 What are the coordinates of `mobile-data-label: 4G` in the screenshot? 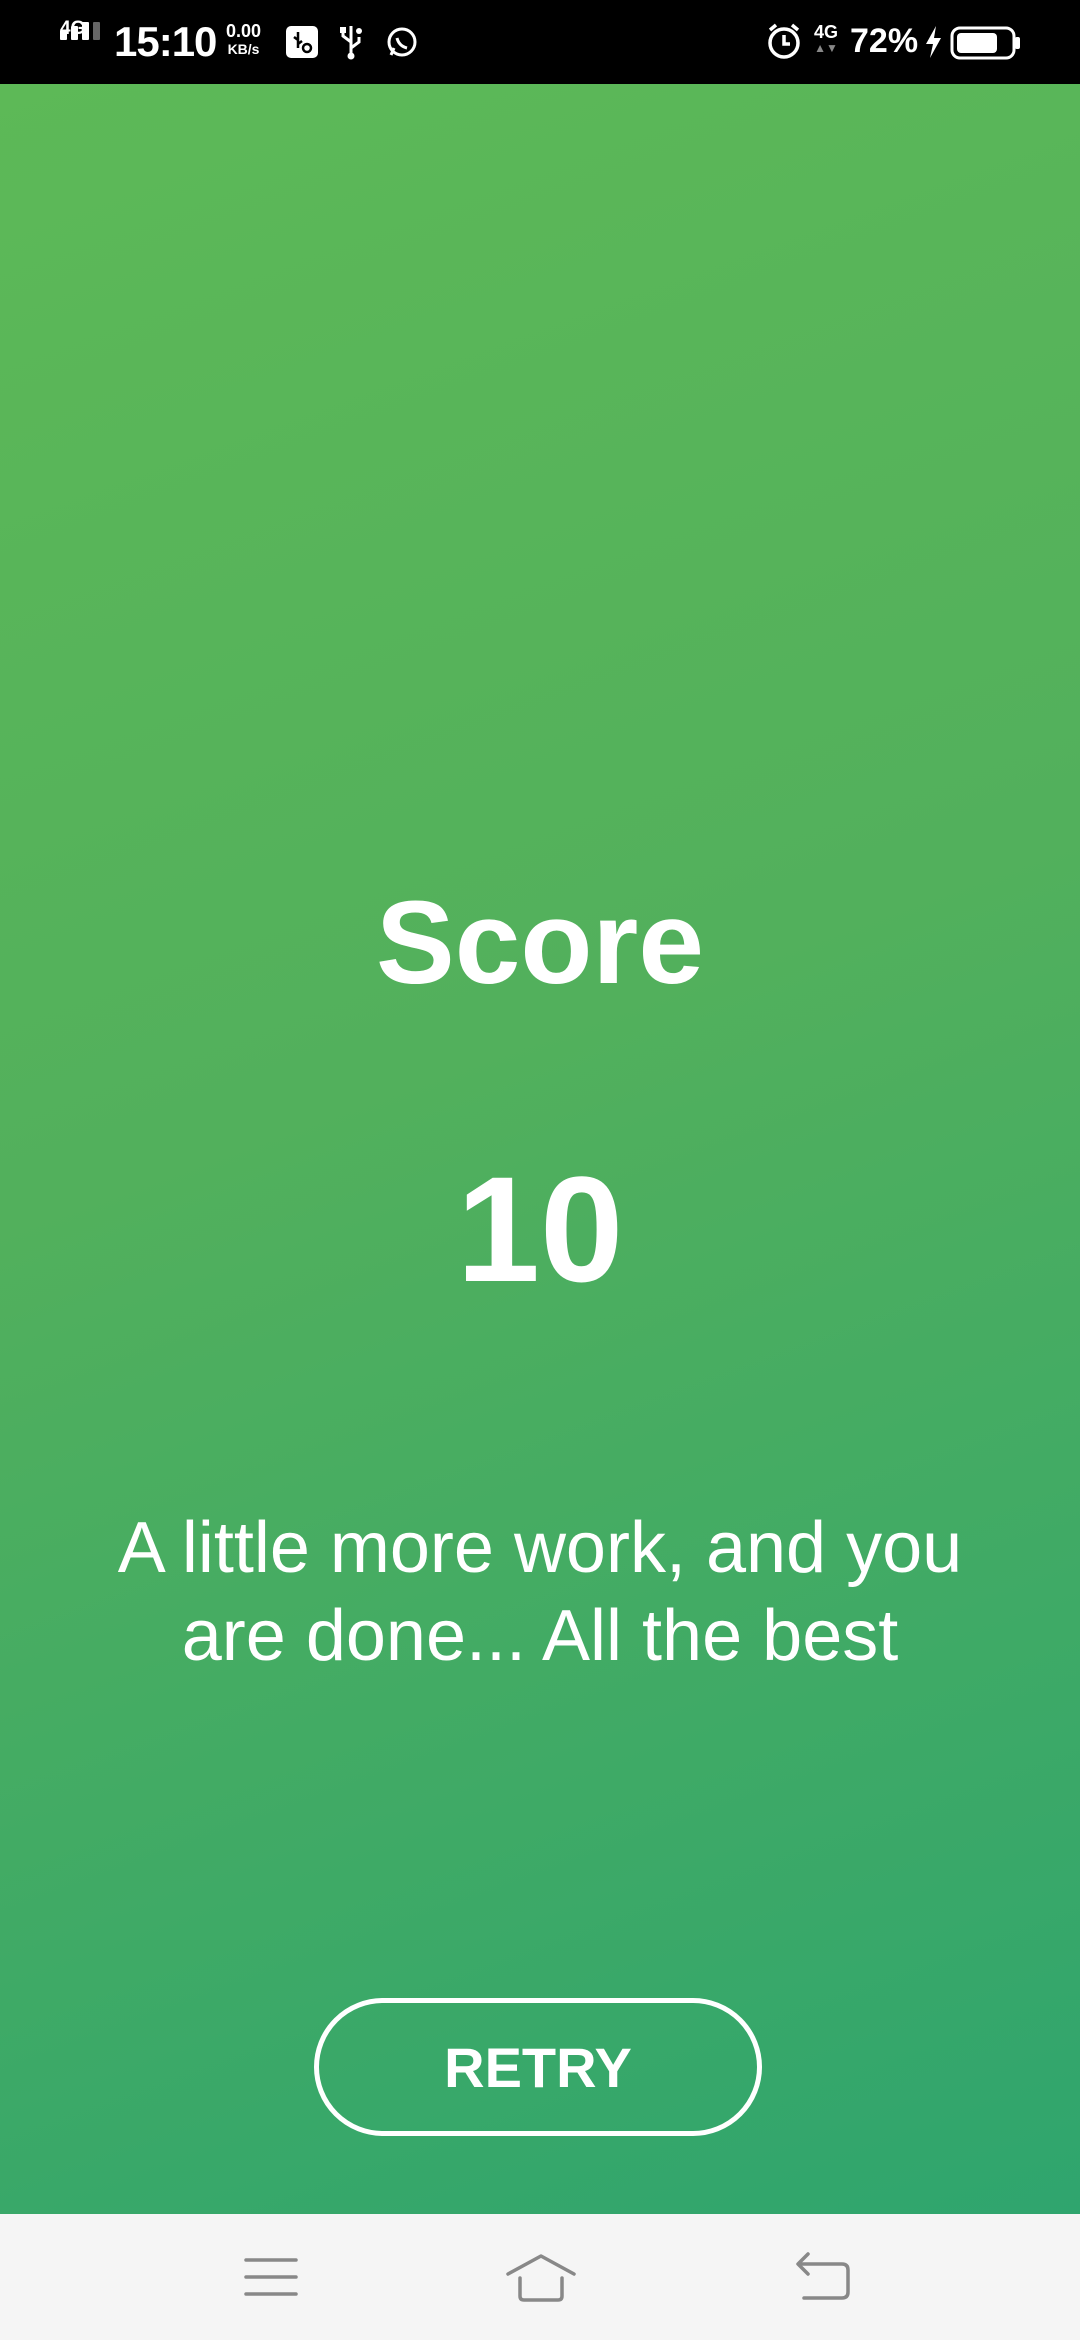 It's located at (826, 32).